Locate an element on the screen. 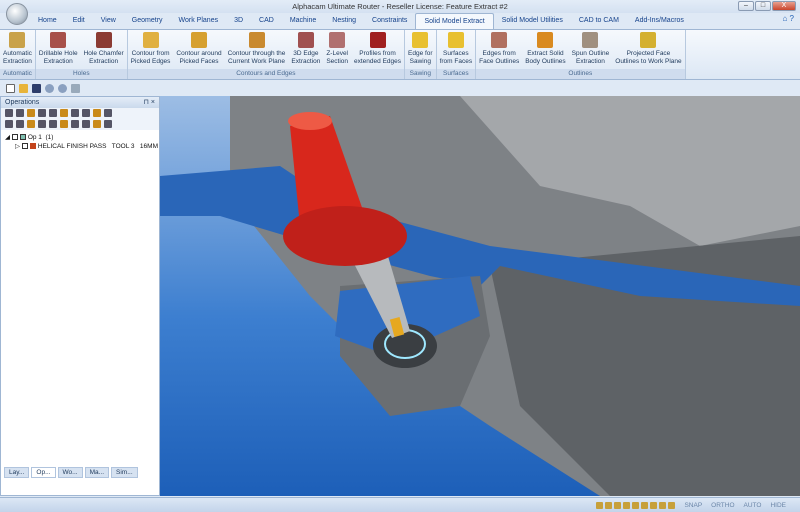 Image resolution: width=800 pixels, height=512 pixels. highlight-icon is located at coordinates (108, 113).